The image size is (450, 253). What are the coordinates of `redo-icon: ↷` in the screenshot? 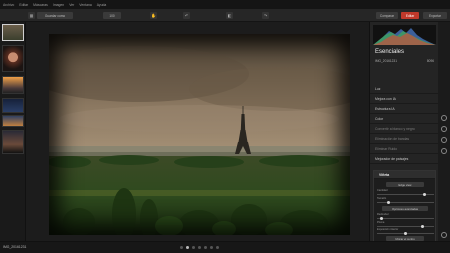 It's located at (265, 15).